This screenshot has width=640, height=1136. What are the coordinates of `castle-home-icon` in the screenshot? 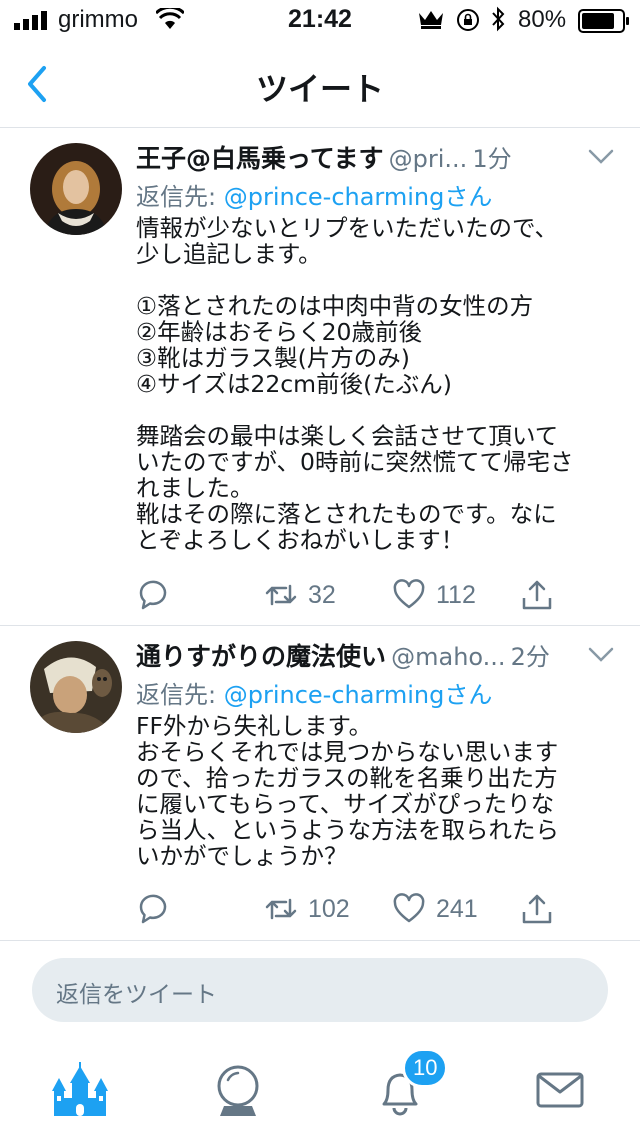 It's located at (80, 1089).